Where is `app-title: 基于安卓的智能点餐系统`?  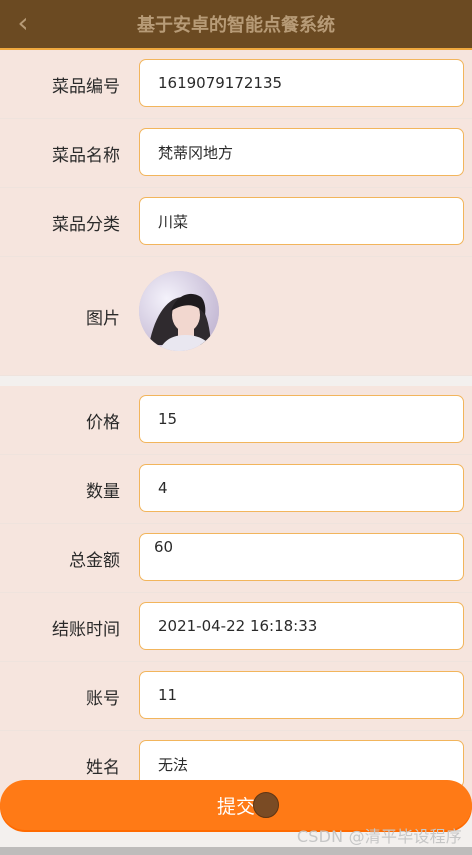 app-title: 基于安卓的智能点餐系统 is located at coordinates (236, 25).